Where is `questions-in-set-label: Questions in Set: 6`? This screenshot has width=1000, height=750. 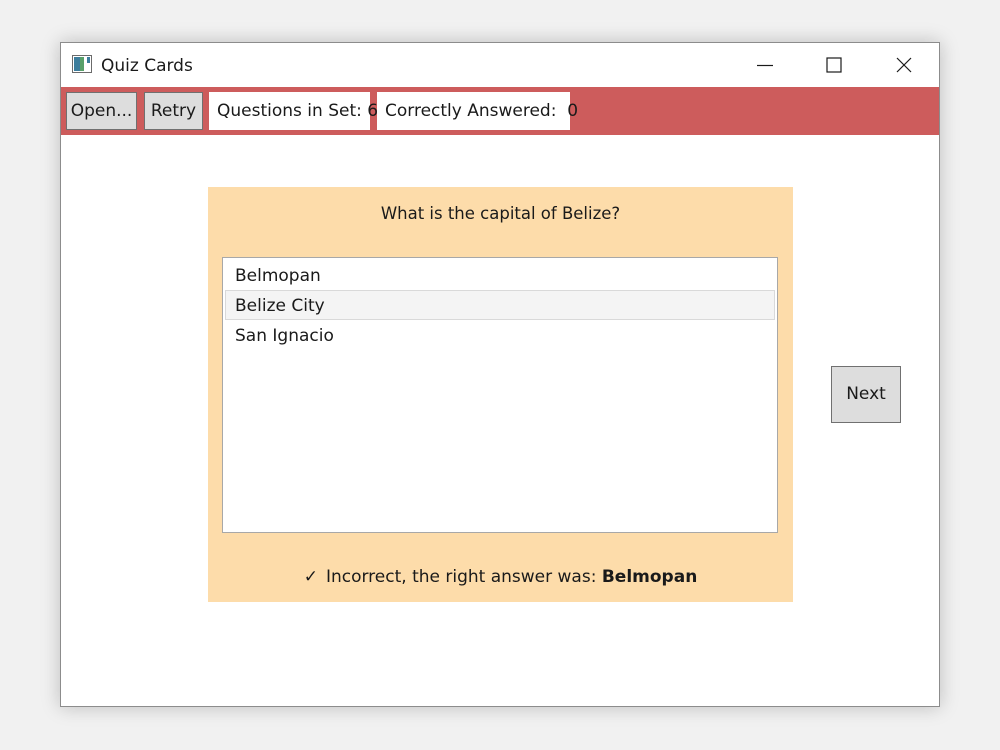 questions-in-set-label: Questions in Set: 6 is located at coordinates (293, 111).